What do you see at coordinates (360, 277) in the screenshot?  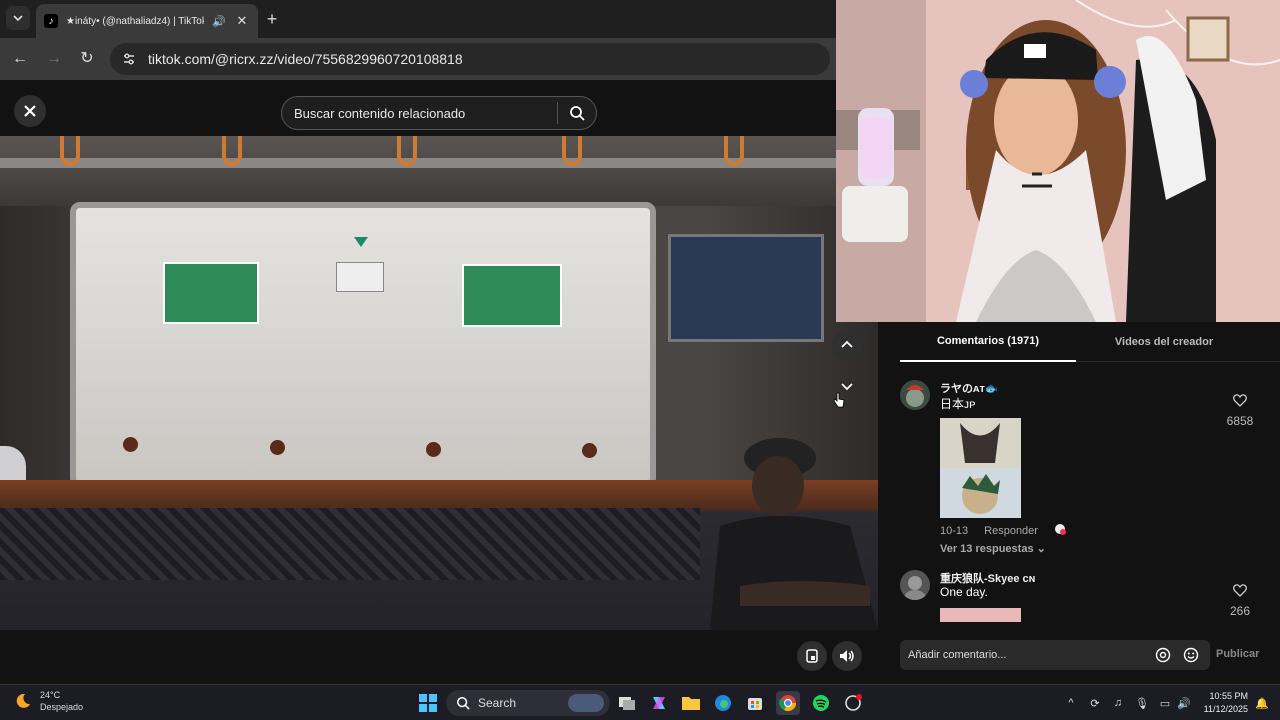 I see `small-sign` at bounding box center [360, 277].